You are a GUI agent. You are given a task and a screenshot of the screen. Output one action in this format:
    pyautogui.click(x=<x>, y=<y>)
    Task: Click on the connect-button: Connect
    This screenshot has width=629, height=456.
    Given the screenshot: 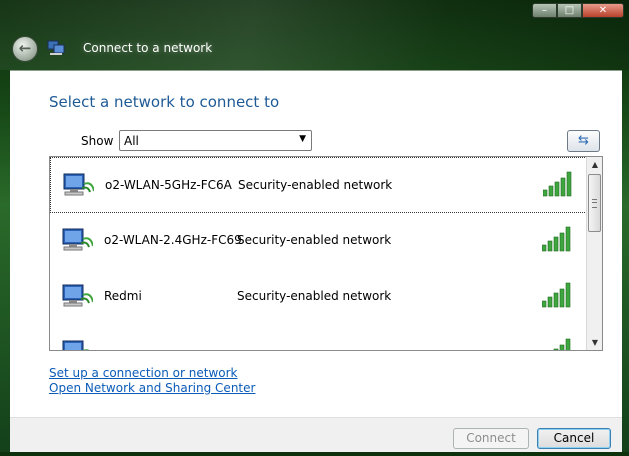 What is the action you would take?
    pyautogui.click(x=491, y=438)
    